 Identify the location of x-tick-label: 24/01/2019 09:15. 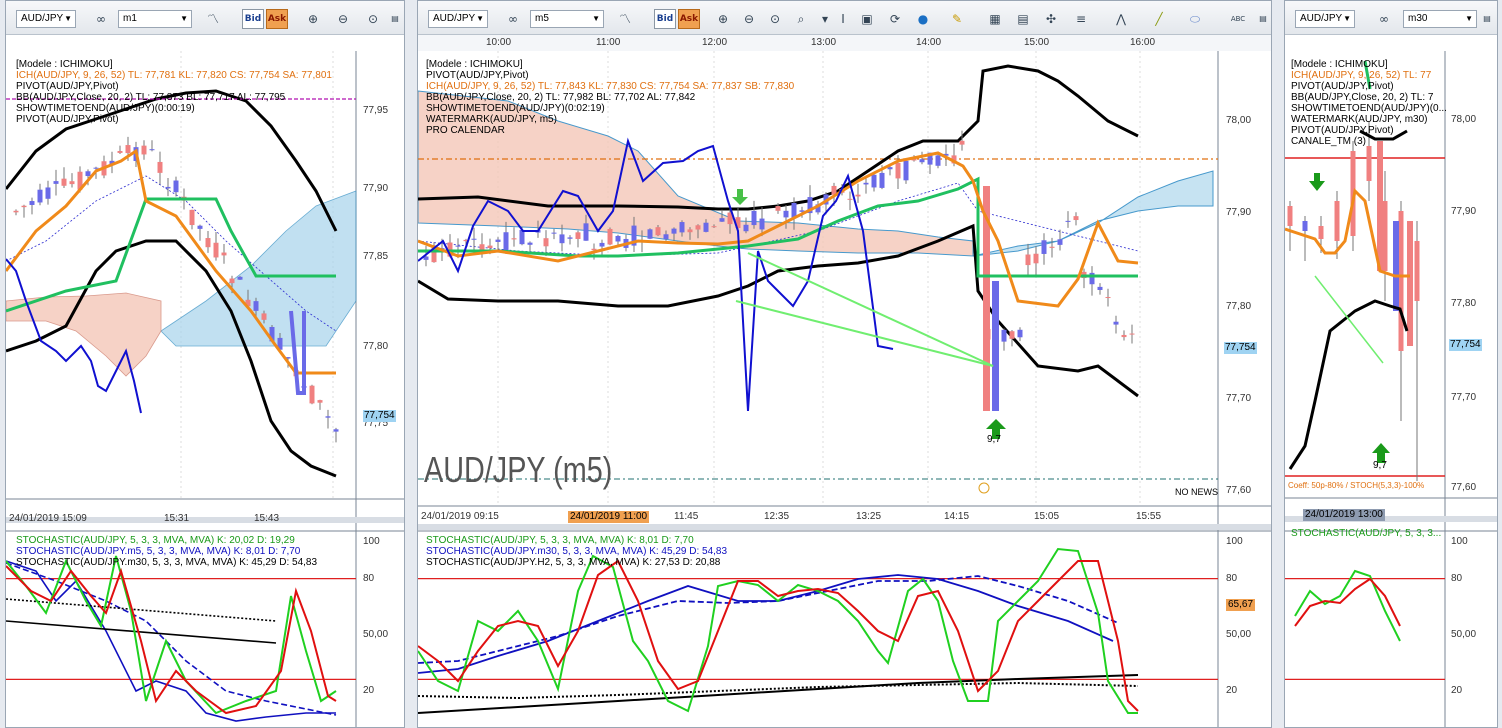
(460, 516).